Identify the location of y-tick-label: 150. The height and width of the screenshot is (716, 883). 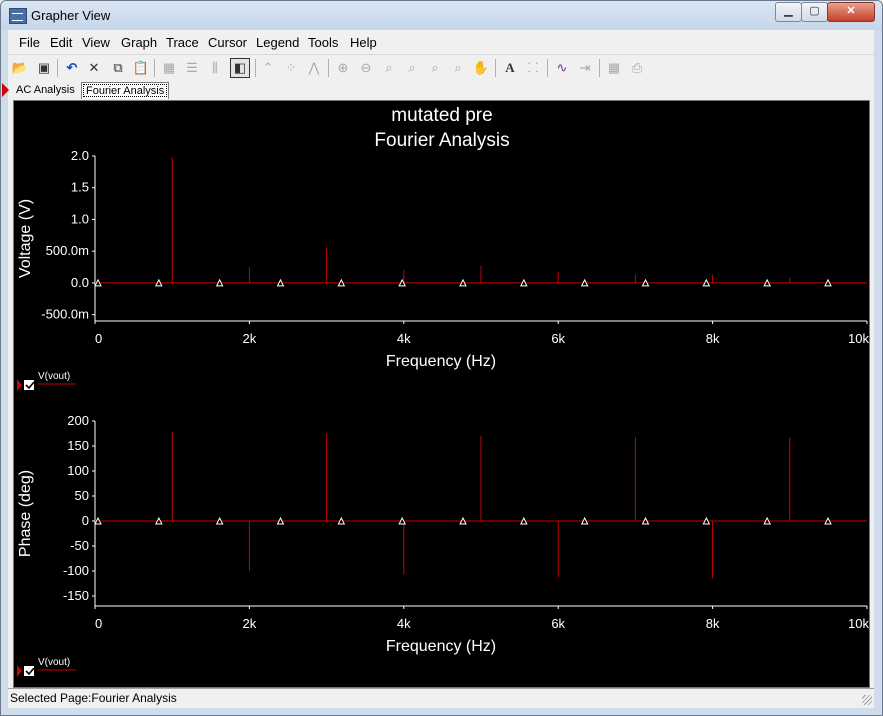
(78, 445).